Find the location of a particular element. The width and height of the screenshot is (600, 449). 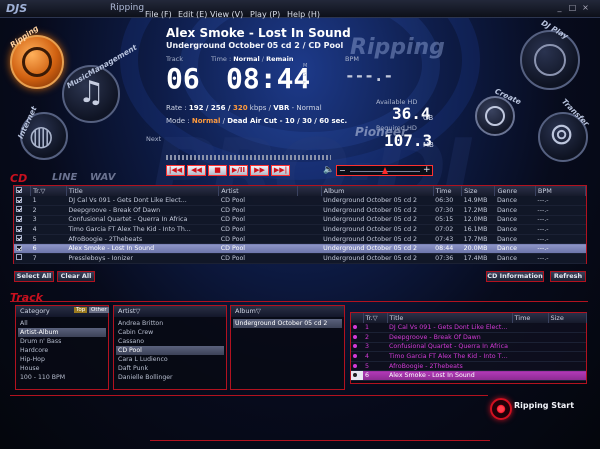

stop-button: ■ is located at coordinates (217, 170).